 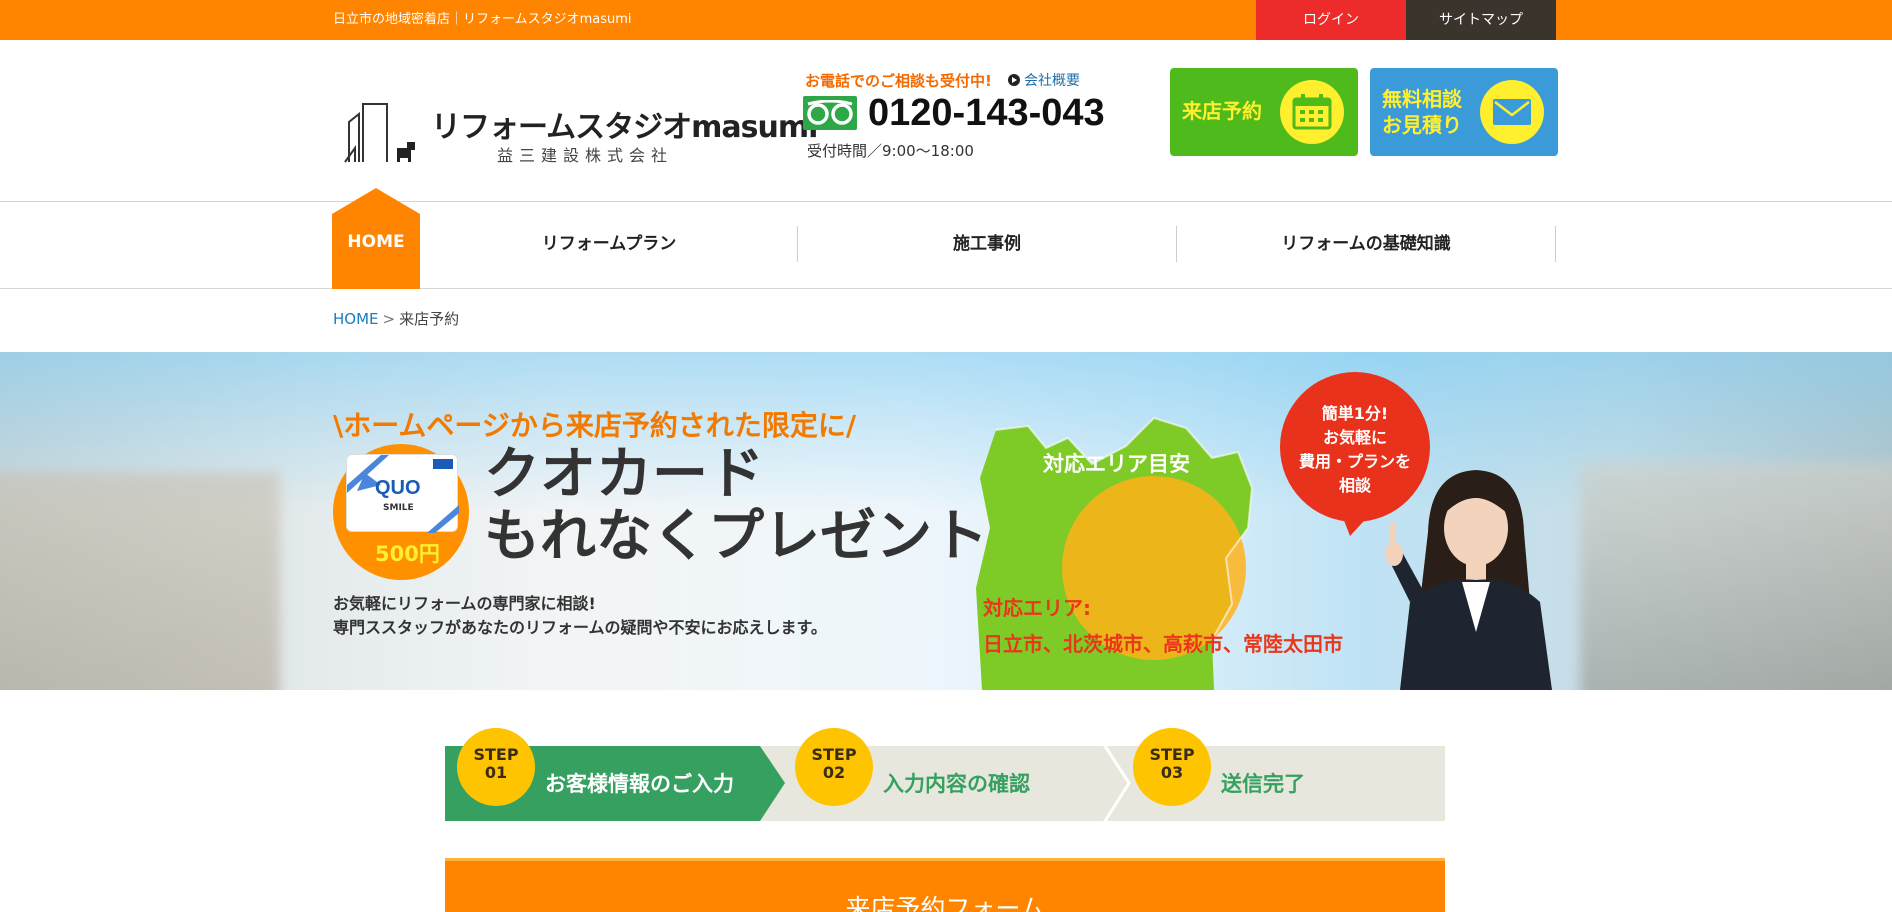 What do you see at coordinates (1263, 784) in the screenshot?
I see `step-3-label: 送信完了` at bounding box center [1263, 784].